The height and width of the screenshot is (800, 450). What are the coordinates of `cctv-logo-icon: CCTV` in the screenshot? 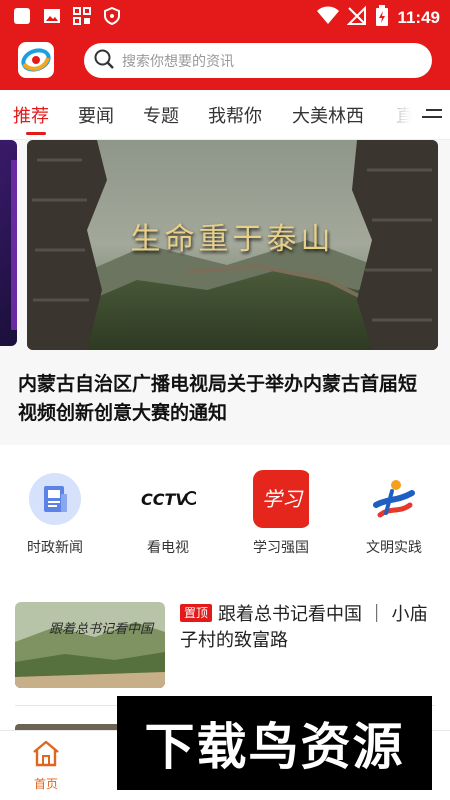 It's located at (168, 499).